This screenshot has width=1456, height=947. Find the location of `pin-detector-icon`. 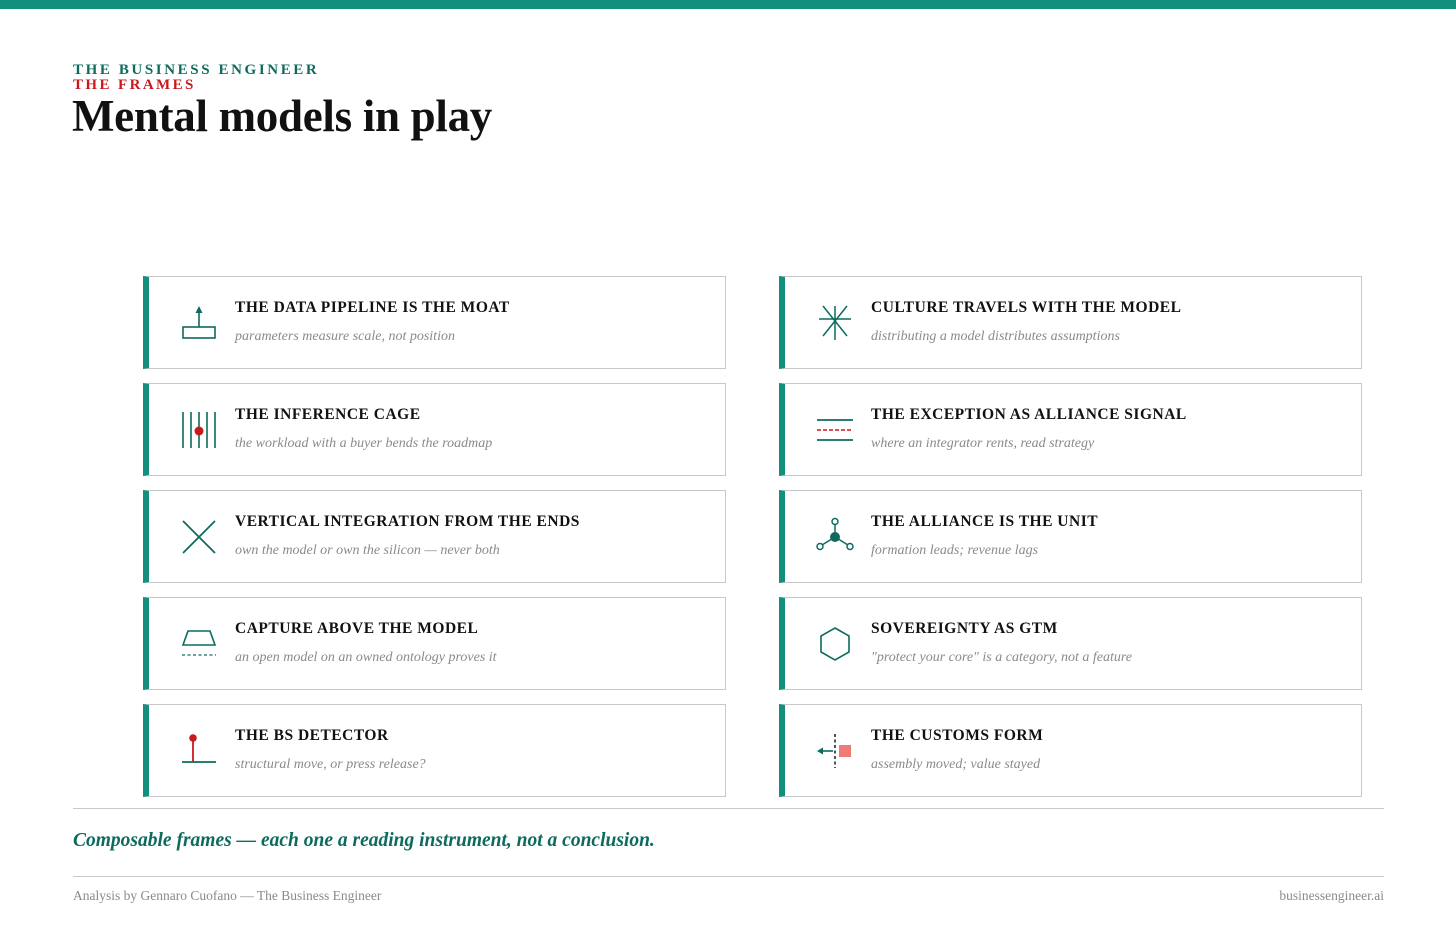

pin-detector-icon is located at coordinates (199, 751).